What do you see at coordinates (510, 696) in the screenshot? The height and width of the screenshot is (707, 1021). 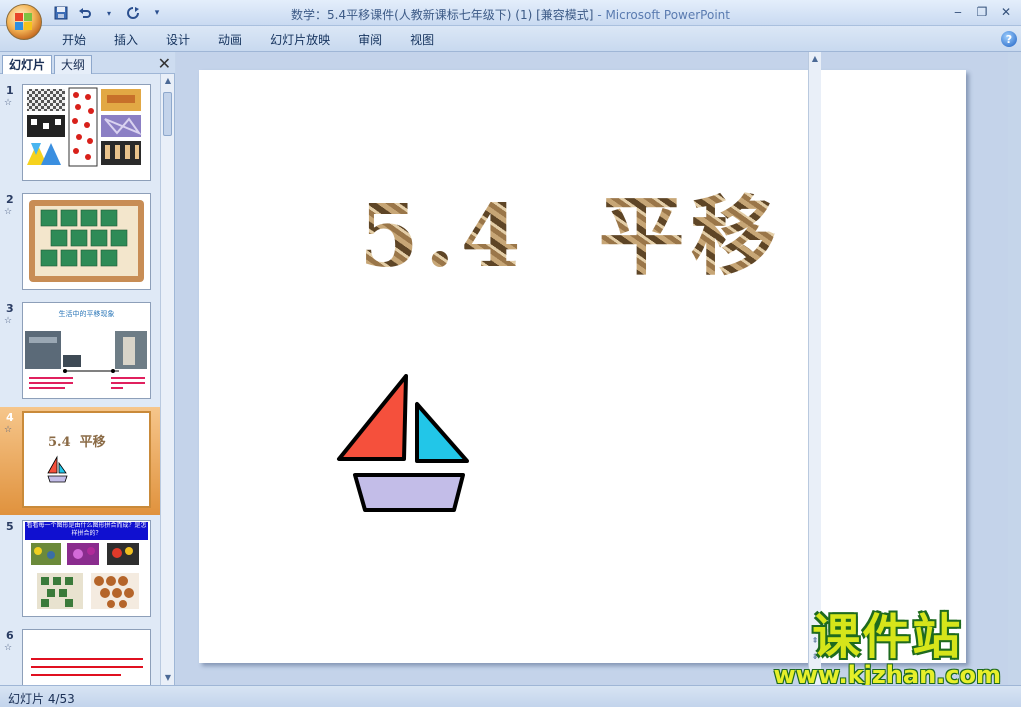 I see `status-bar: 幻灯片 4/53` at bounding box center [510, 696].